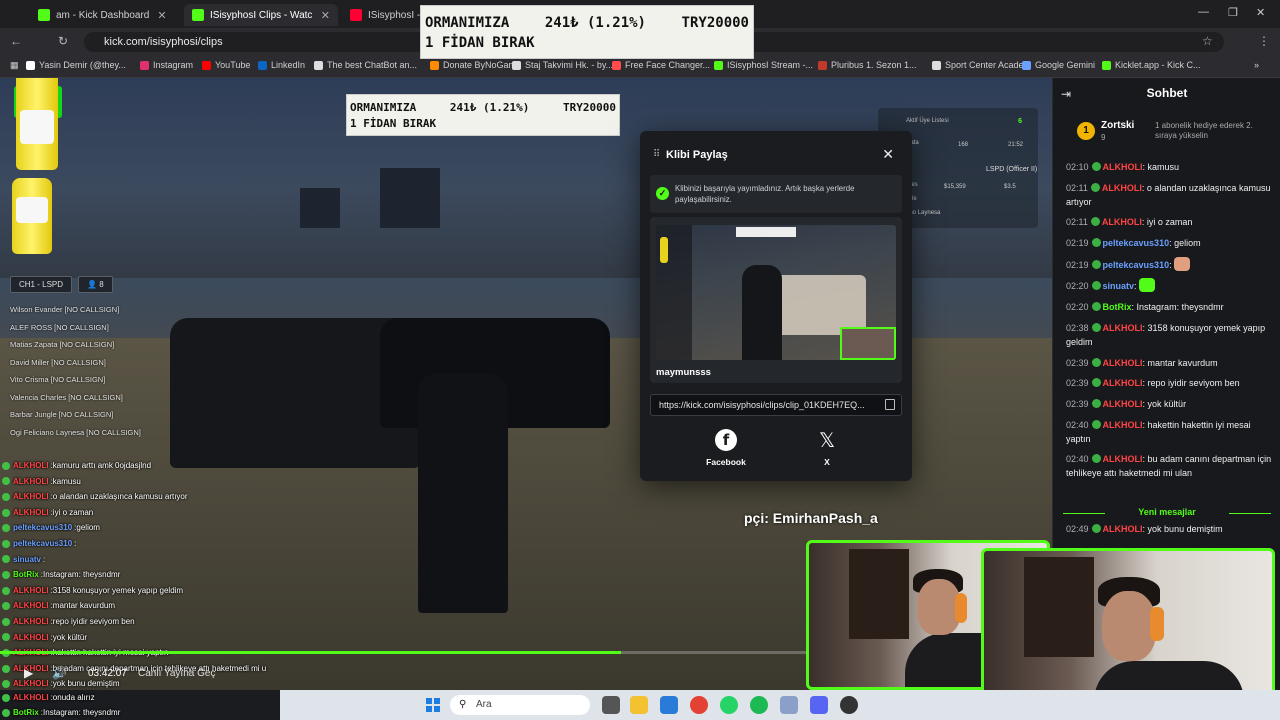 The image size is (1280, 720). I want to click on message-user: BotRix, so click(1117, 307).